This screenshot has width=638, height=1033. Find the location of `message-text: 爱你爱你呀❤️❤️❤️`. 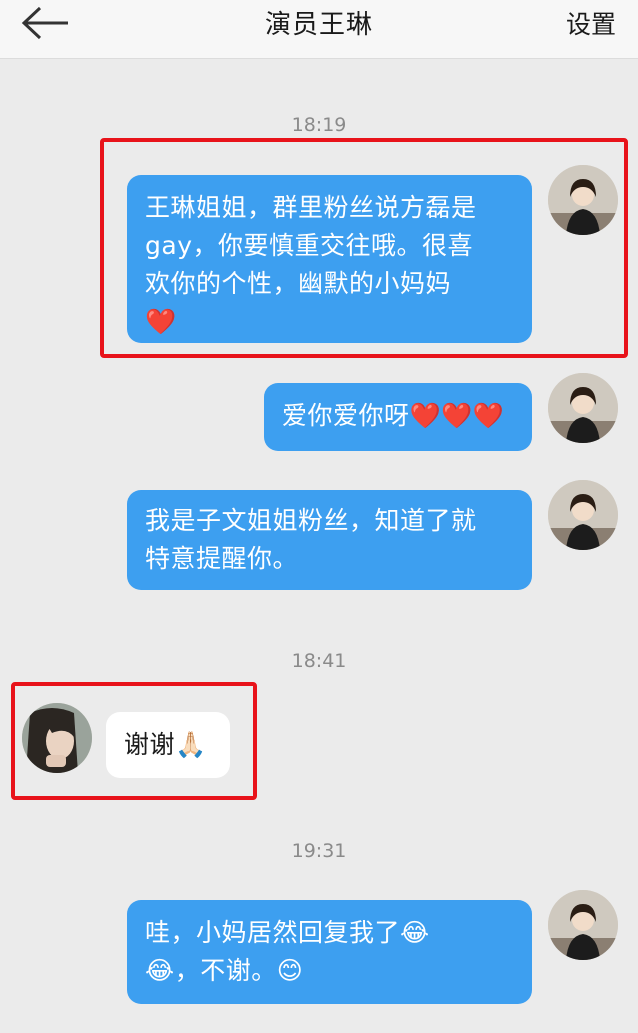

message-text: 爱你爱你呀❤️❤️❤️ is located at coordinates (393, 415).